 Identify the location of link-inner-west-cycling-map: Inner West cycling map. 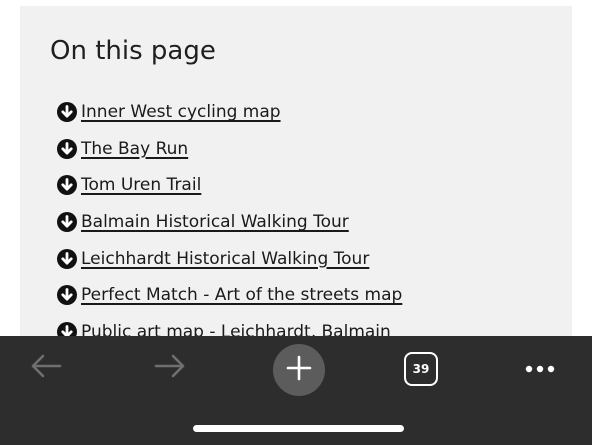
(181, 112).